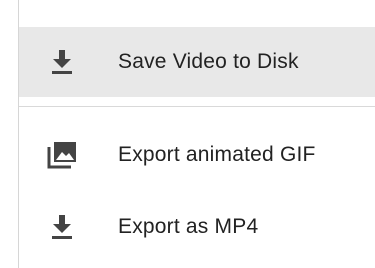 The height and width of the screenshot is (268, 375). I want to click on menu-item-label: Export animated GIF, so click(217, 154).